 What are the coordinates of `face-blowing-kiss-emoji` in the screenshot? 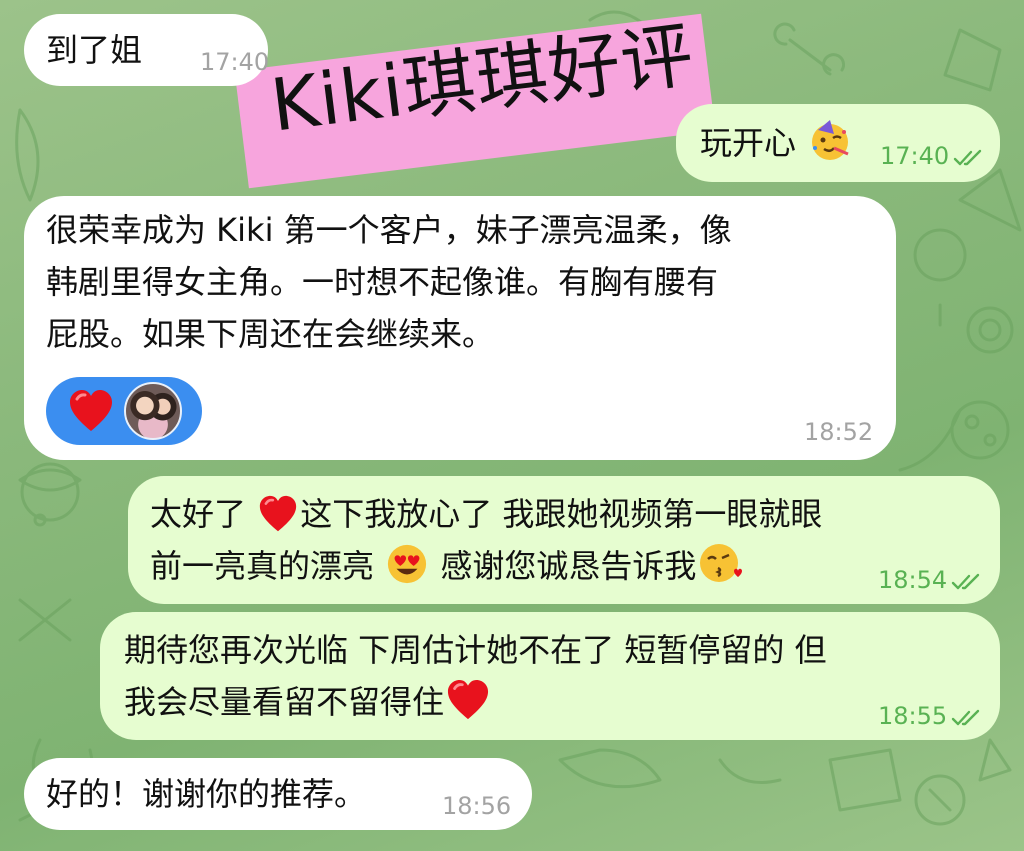 It's located at (721, 563).